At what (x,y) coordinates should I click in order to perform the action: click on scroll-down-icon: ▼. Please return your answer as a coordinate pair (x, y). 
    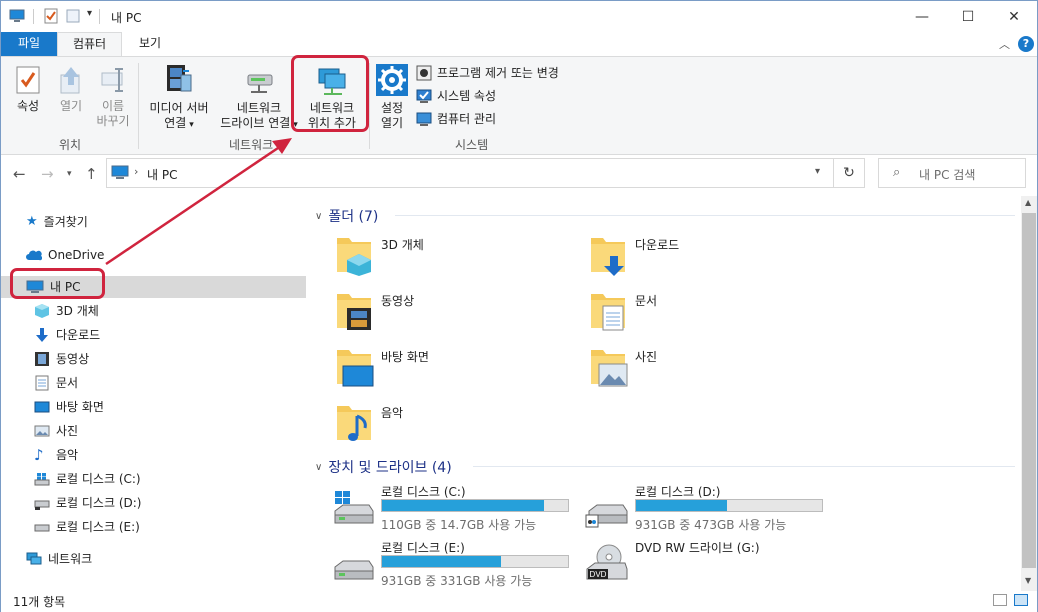
    Looking at the image, I should click on (1028, 580).